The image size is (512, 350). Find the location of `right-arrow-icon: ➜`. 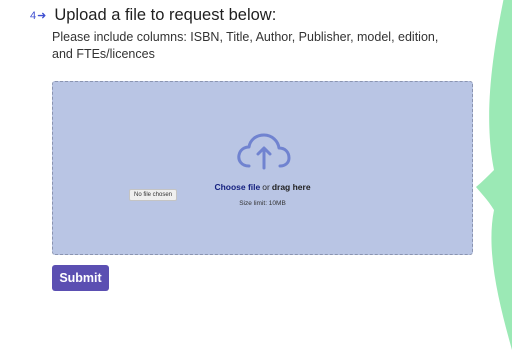

right-arrow-icon: ➜ is located at coordinates (42, 16).